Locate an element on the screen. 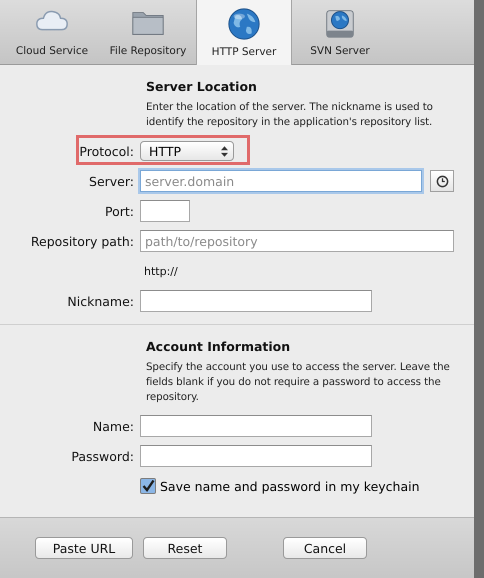 This screenshot has height=578, width=484. toolbar-tab: Cloud Service is located at coordinates (52, 32).